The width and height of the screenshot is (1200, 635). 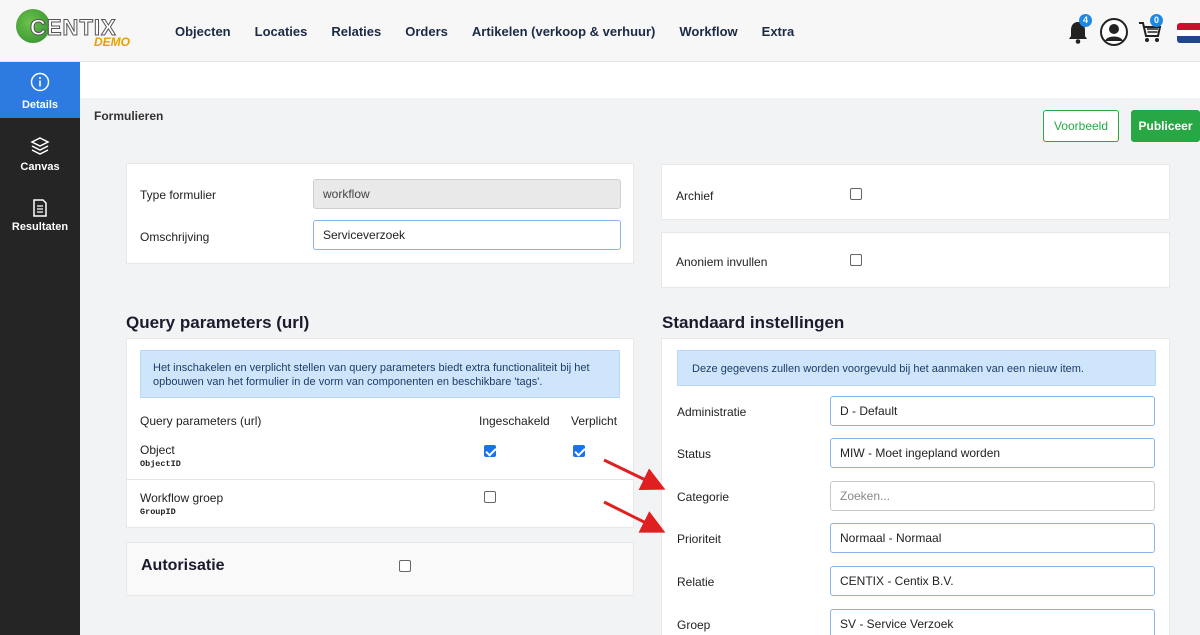 I want to click on query-row-name: Workflow groep, so click(x=182, y=498).